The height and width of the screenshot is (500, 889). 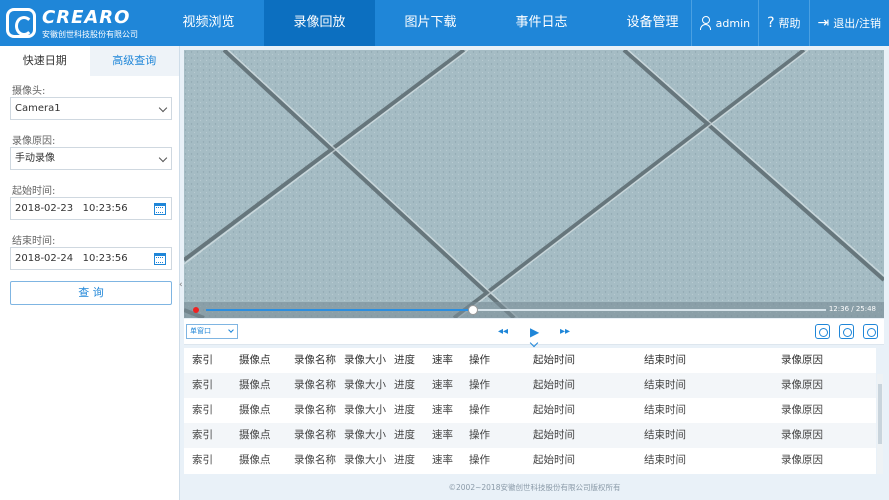 I want to click on camera-select: Camera1, so click(x=91, y=108).